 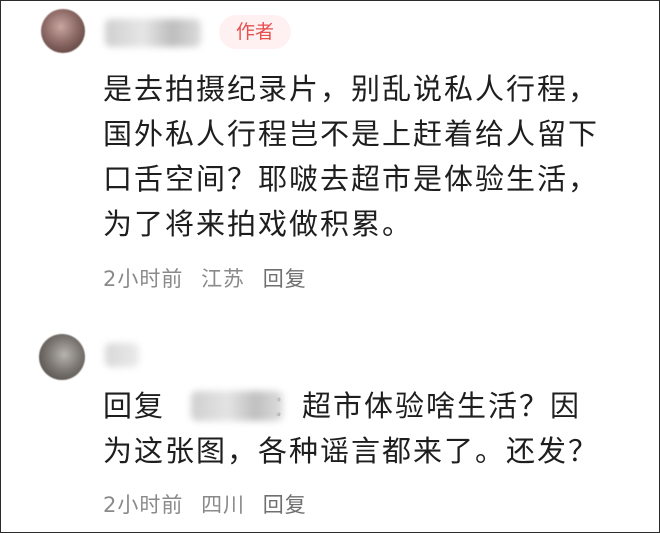 What do you see at coordinates (237, 406) in the screenshot?
I see `mentioned-username-blurred` at bounding box center [237, 406].